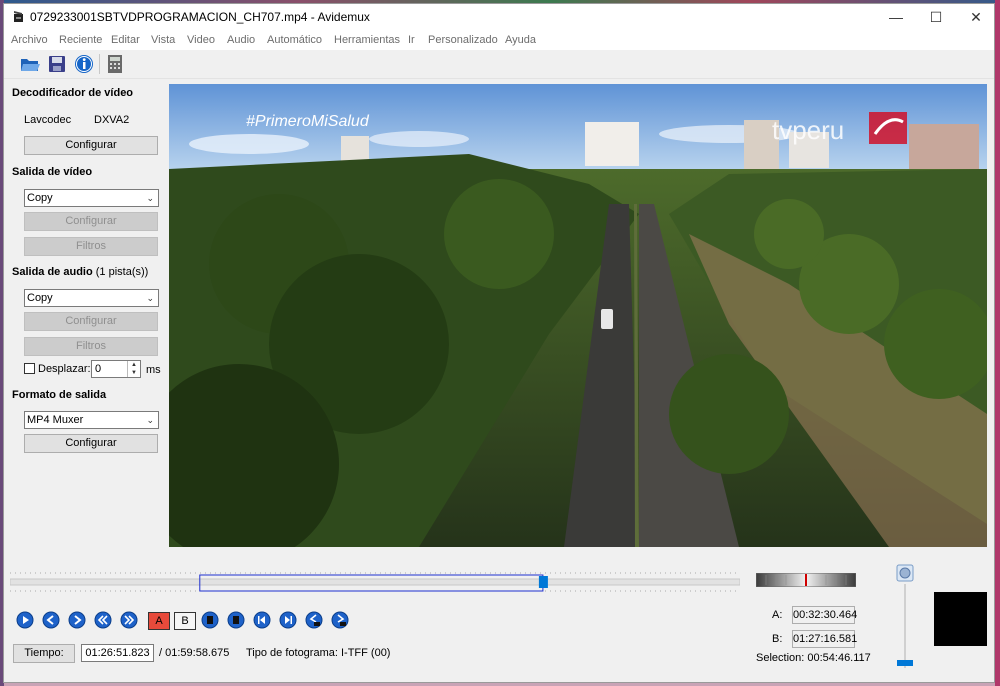 The width and height of the screenshot is (1000, 686). What do you see at coordinates (463, 40) in the screenshot?
I see `menu-personalizado: Personalizado` at bounding box center [463, 40].